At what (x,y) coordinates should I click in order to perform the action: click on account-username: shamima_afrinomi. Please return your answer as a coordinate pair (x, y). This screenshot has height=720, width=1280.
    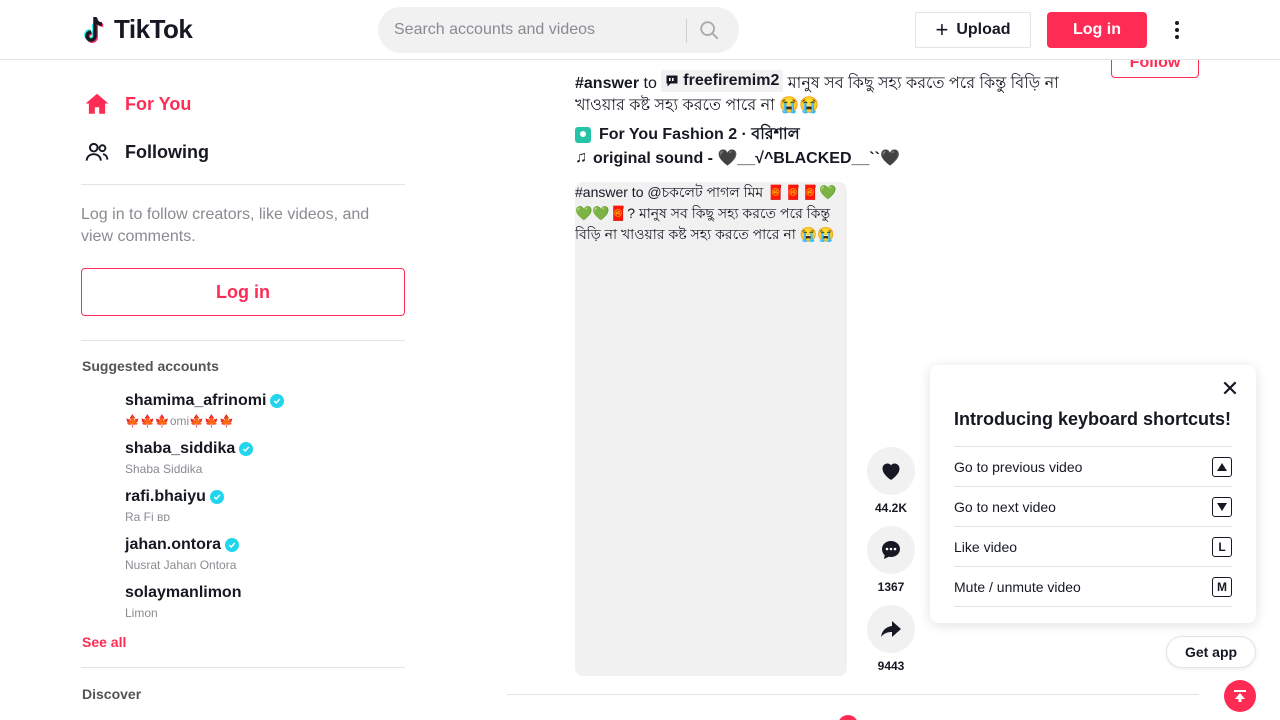
    Looking at the image, I should click on (196, 400).